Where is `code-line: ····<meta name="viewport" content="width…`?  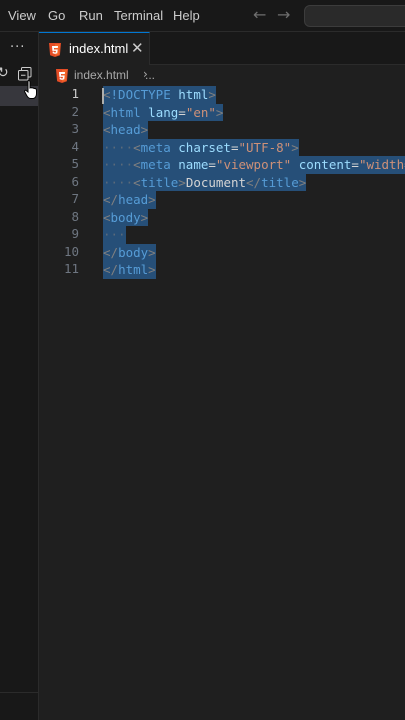
code-line: ····<meta name="viewport" content="width… is located at coordinates (254, 165).